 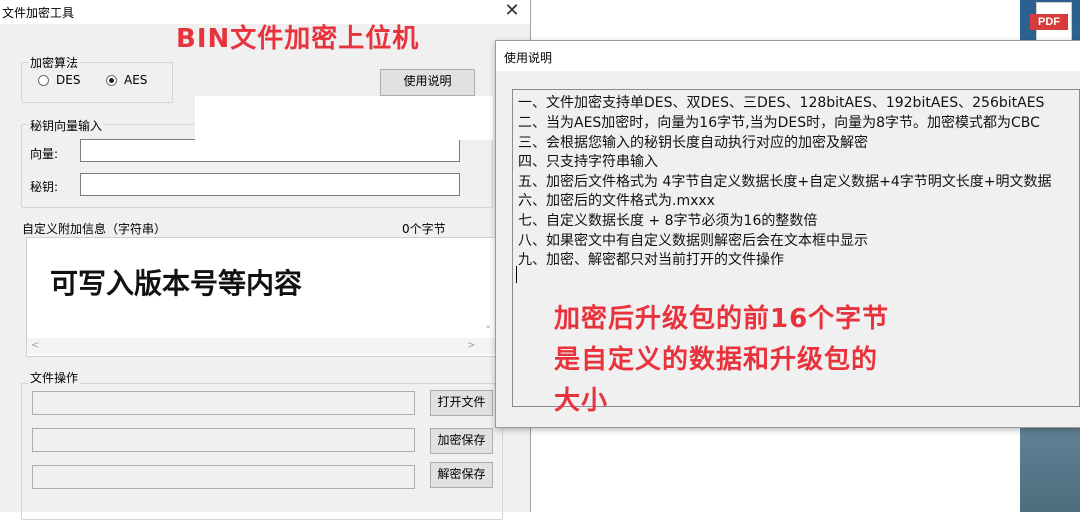 I want to click on help-line: 五、加密后文件格式为 4字节自定义数据长度+自定义数据+4字节明文长度+明文数据, so click(x=785, y=182).